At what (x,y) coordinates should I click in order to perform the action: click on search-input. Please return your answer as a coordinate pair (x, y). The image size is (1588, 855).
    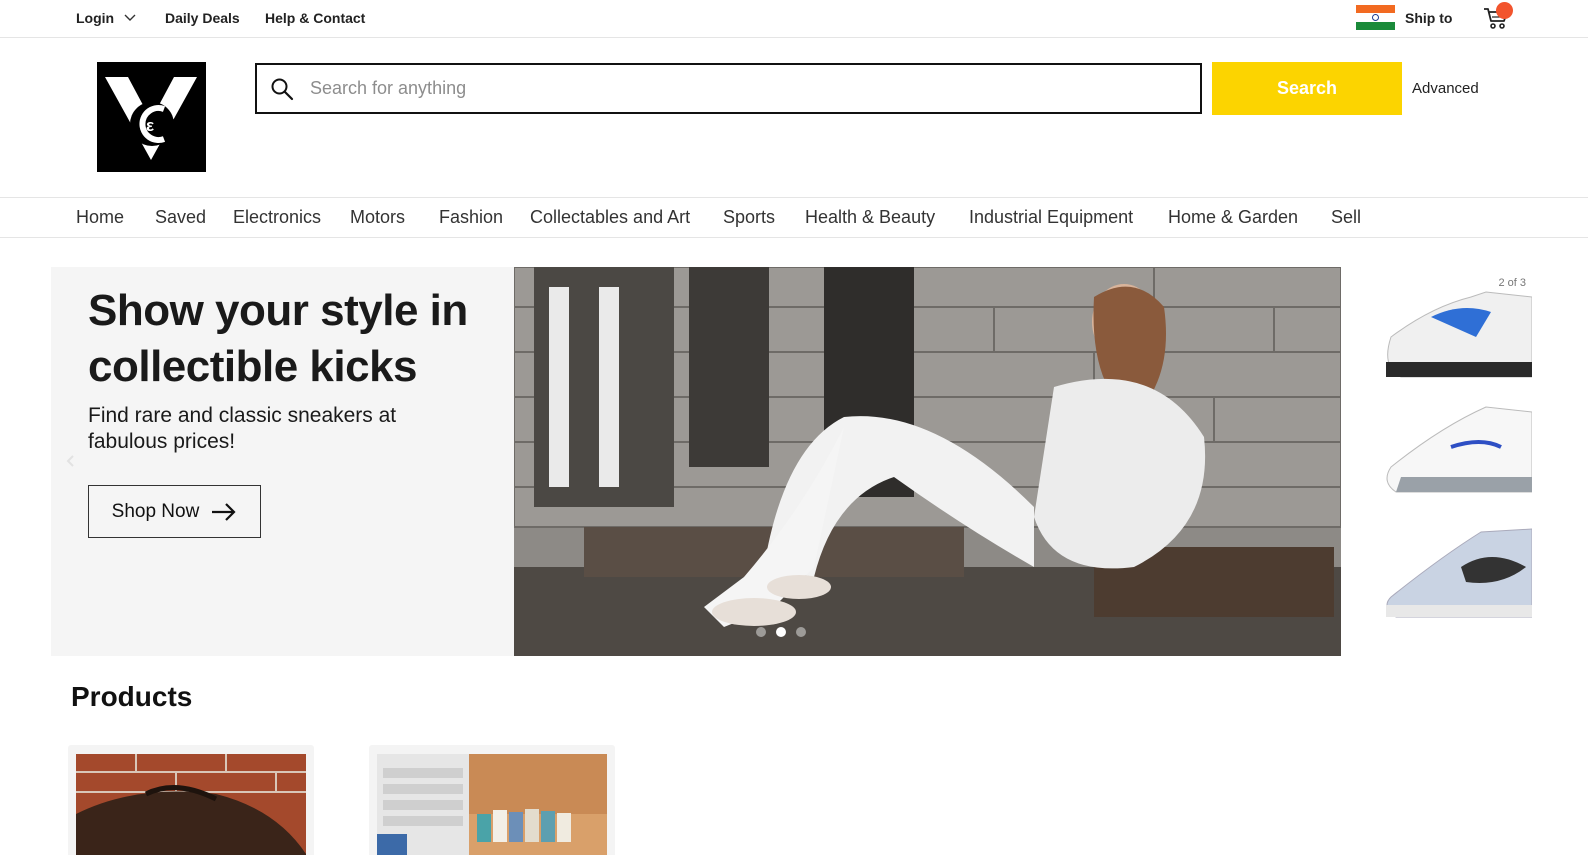
    Looking at the image, I should click on (740, 88).